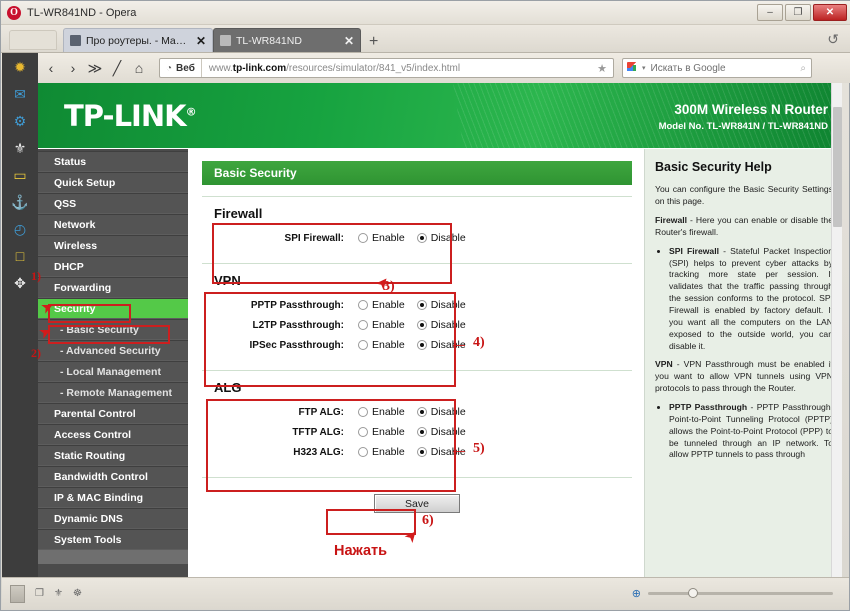 This screenshot has height=611, width=850. Describe the element at coordinates (636, 593) in the screenshot. I see `zoom-icon: ⊕` at that location.